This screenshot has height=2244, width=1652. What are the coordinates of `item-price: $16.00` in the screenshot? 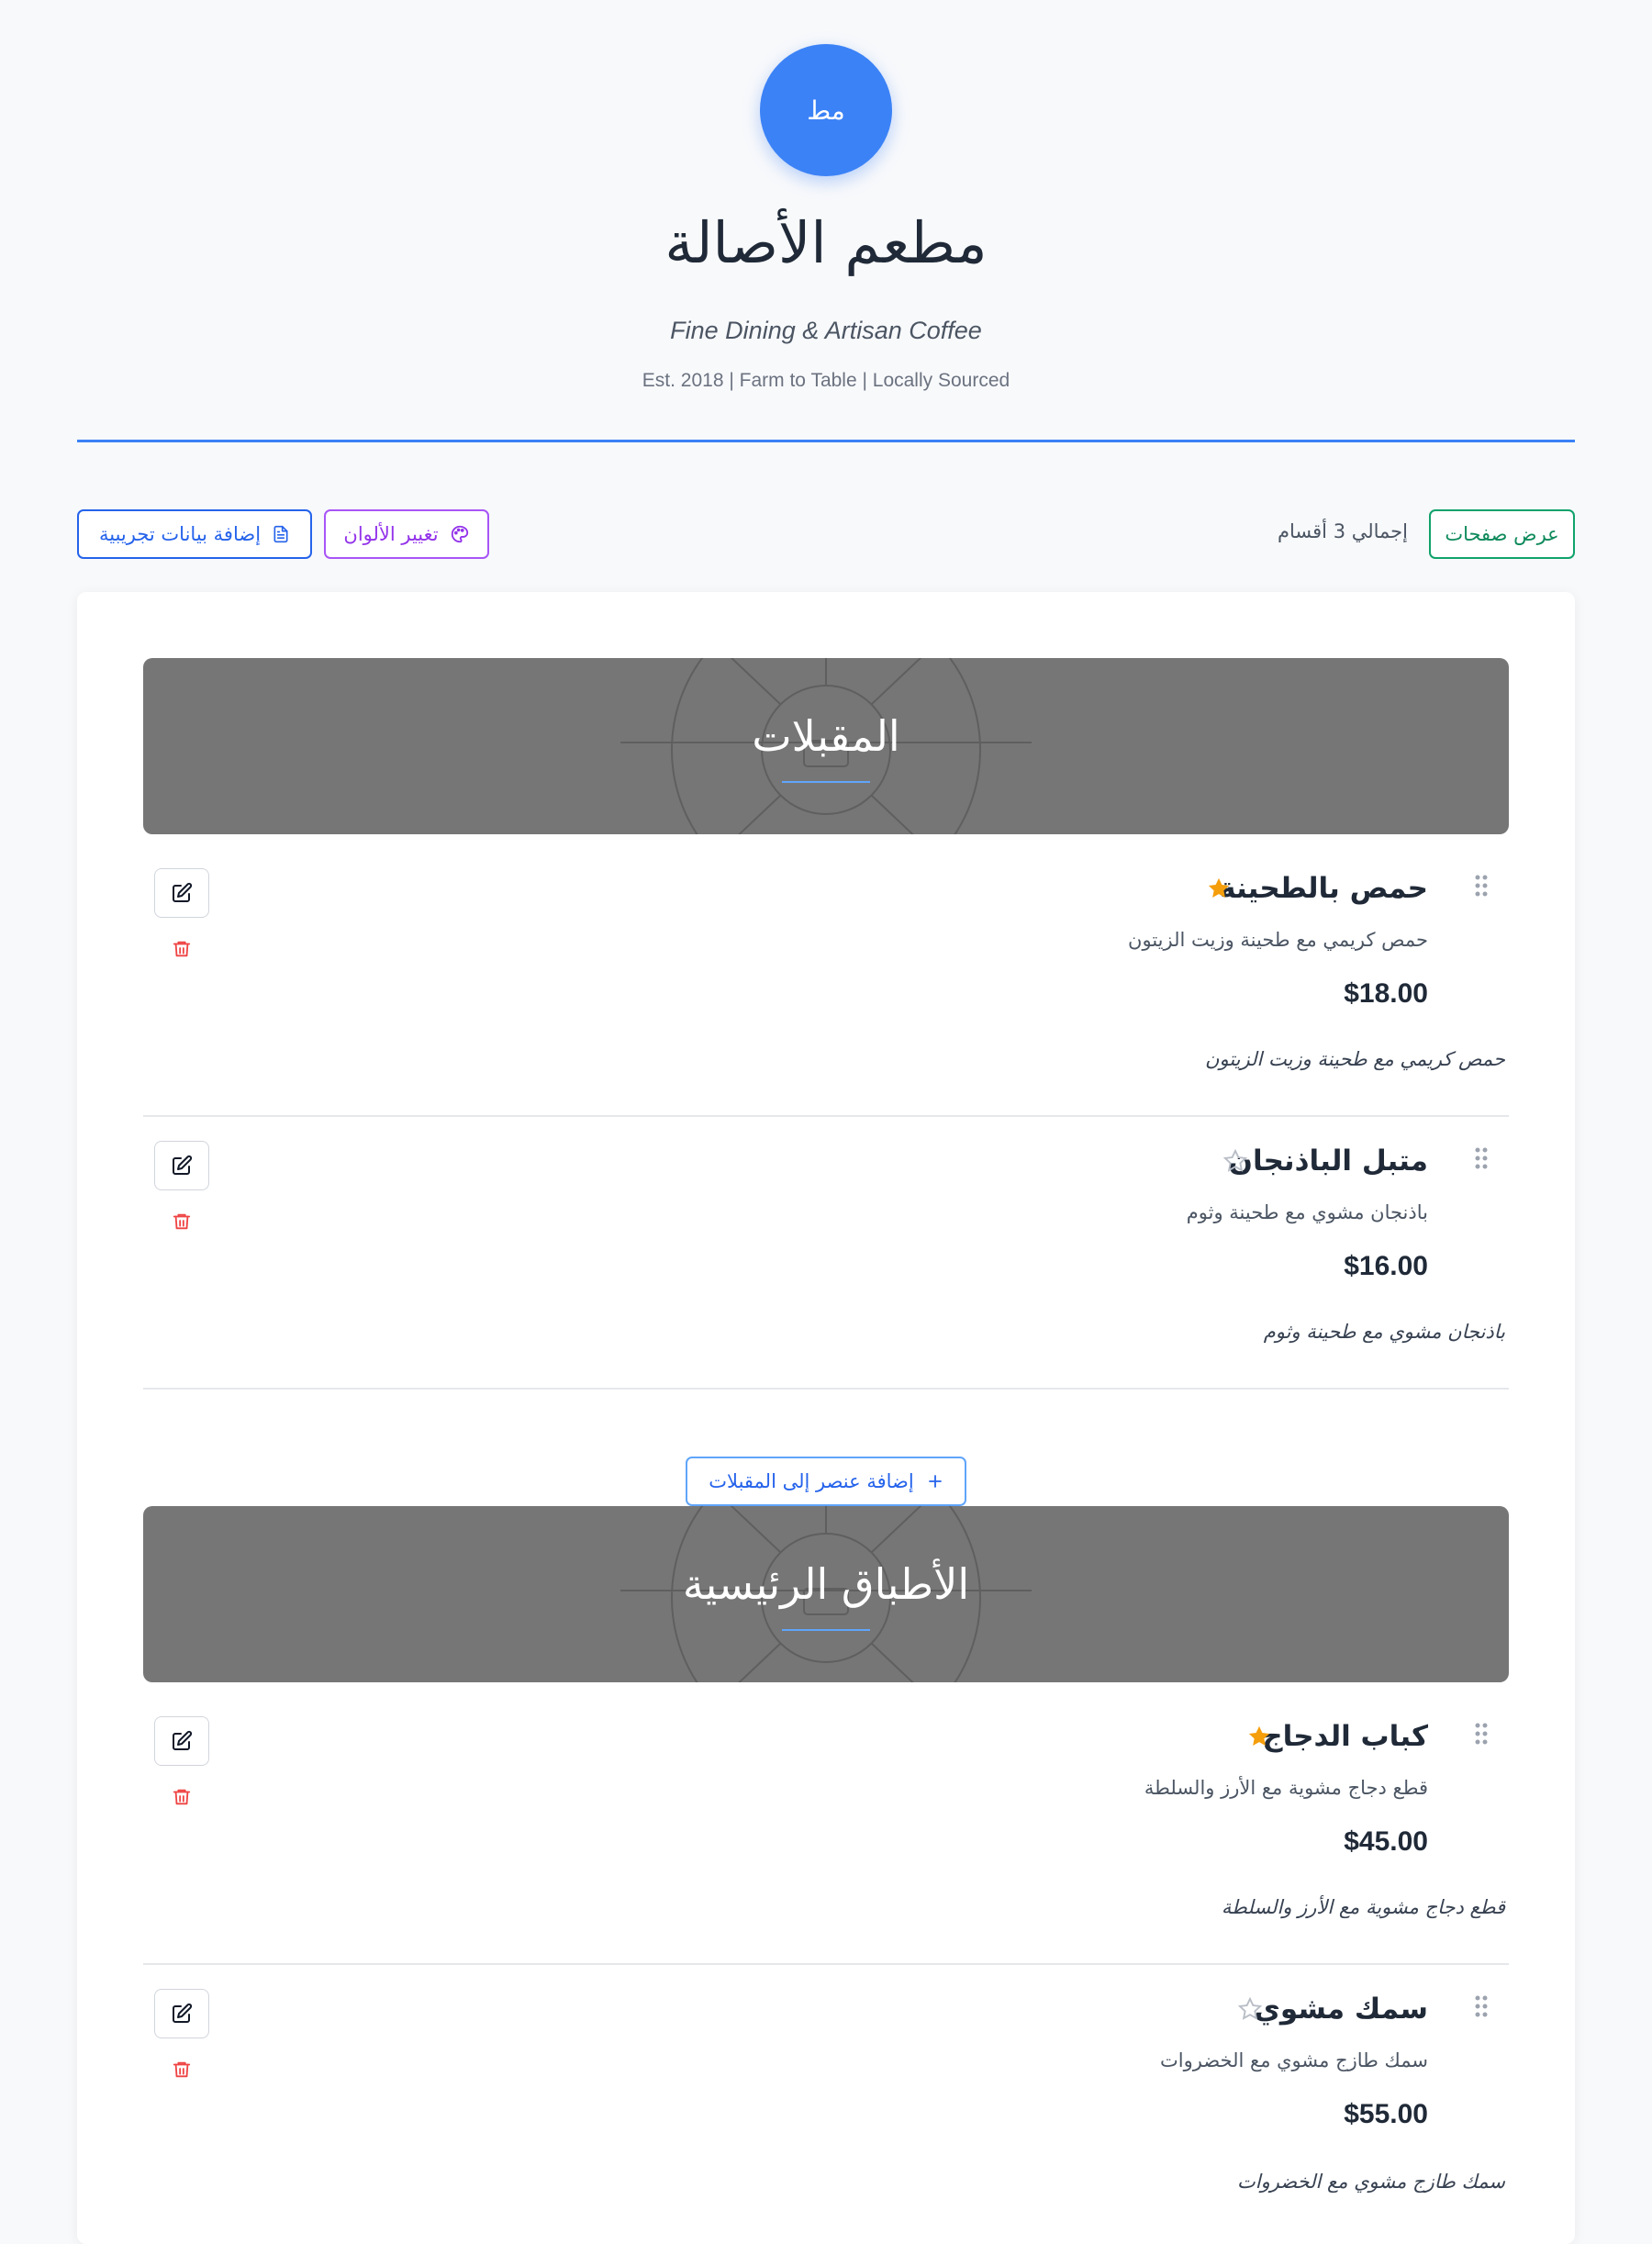 It's located at (1386, 1266).